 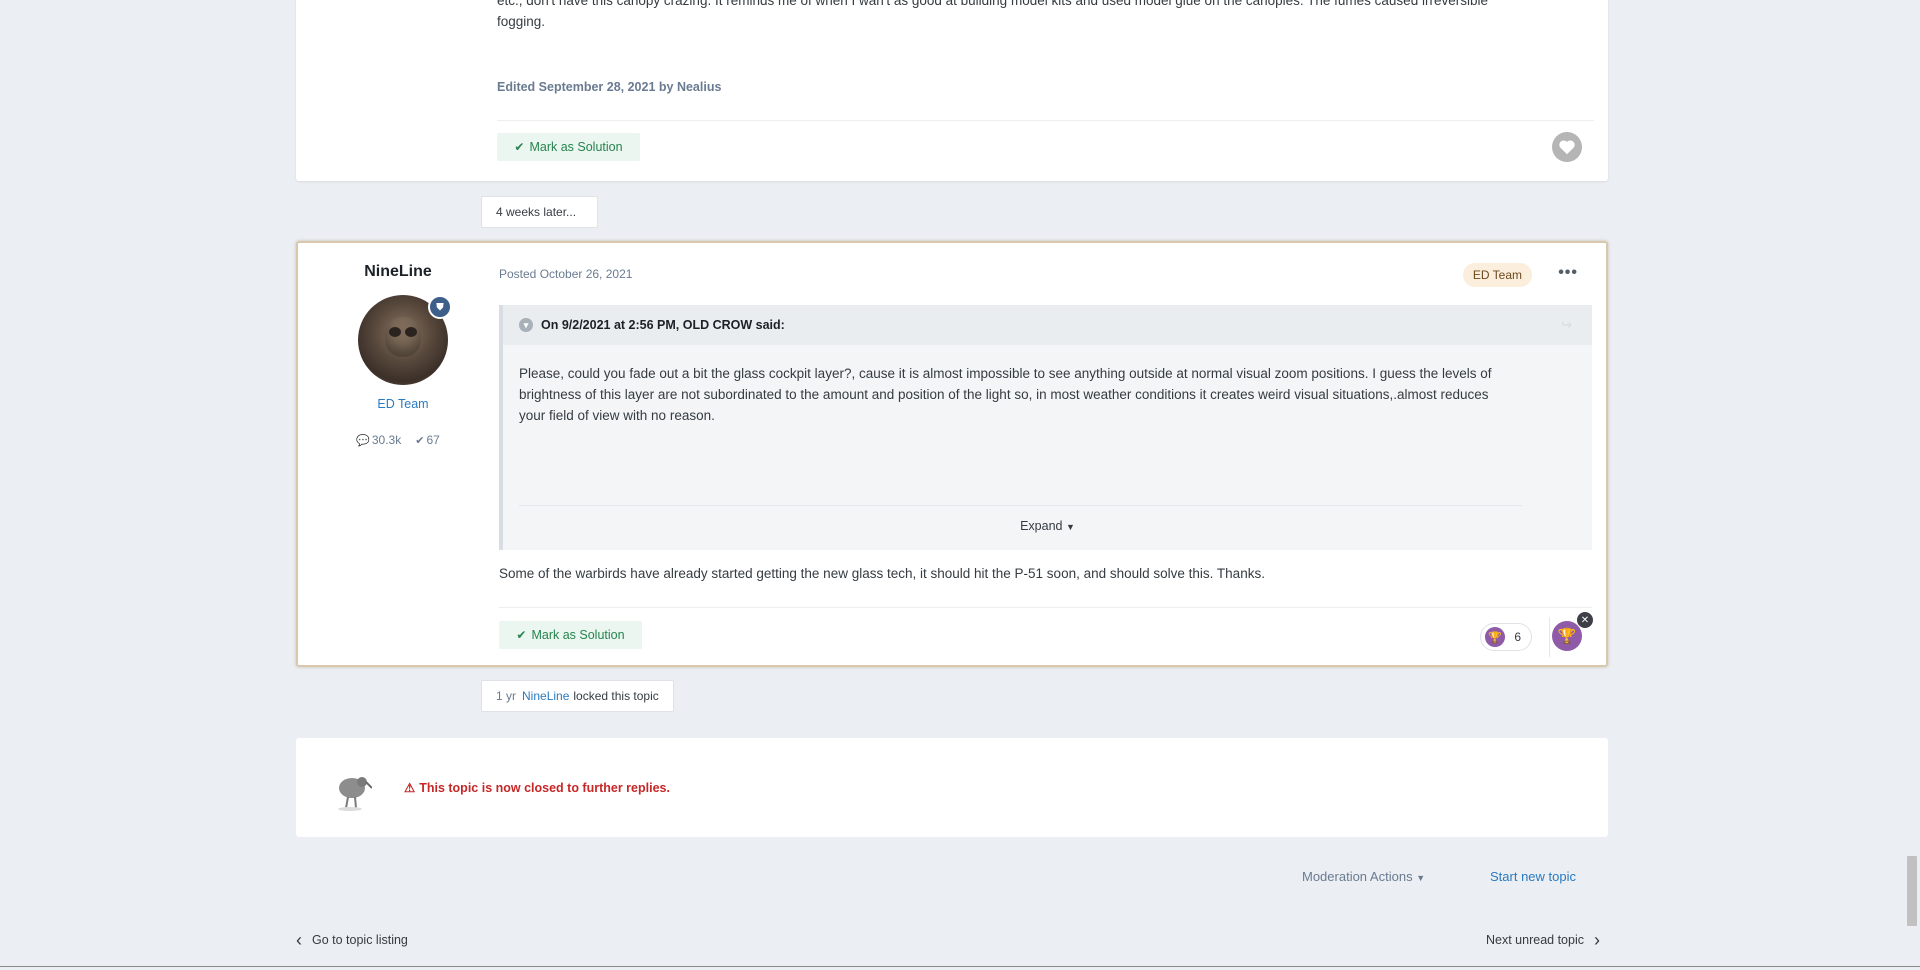 What do you see at coordinates (420, 441) in the screenshot?
I see `check-circle-icon: ✔` at bounding box center [420, 441].